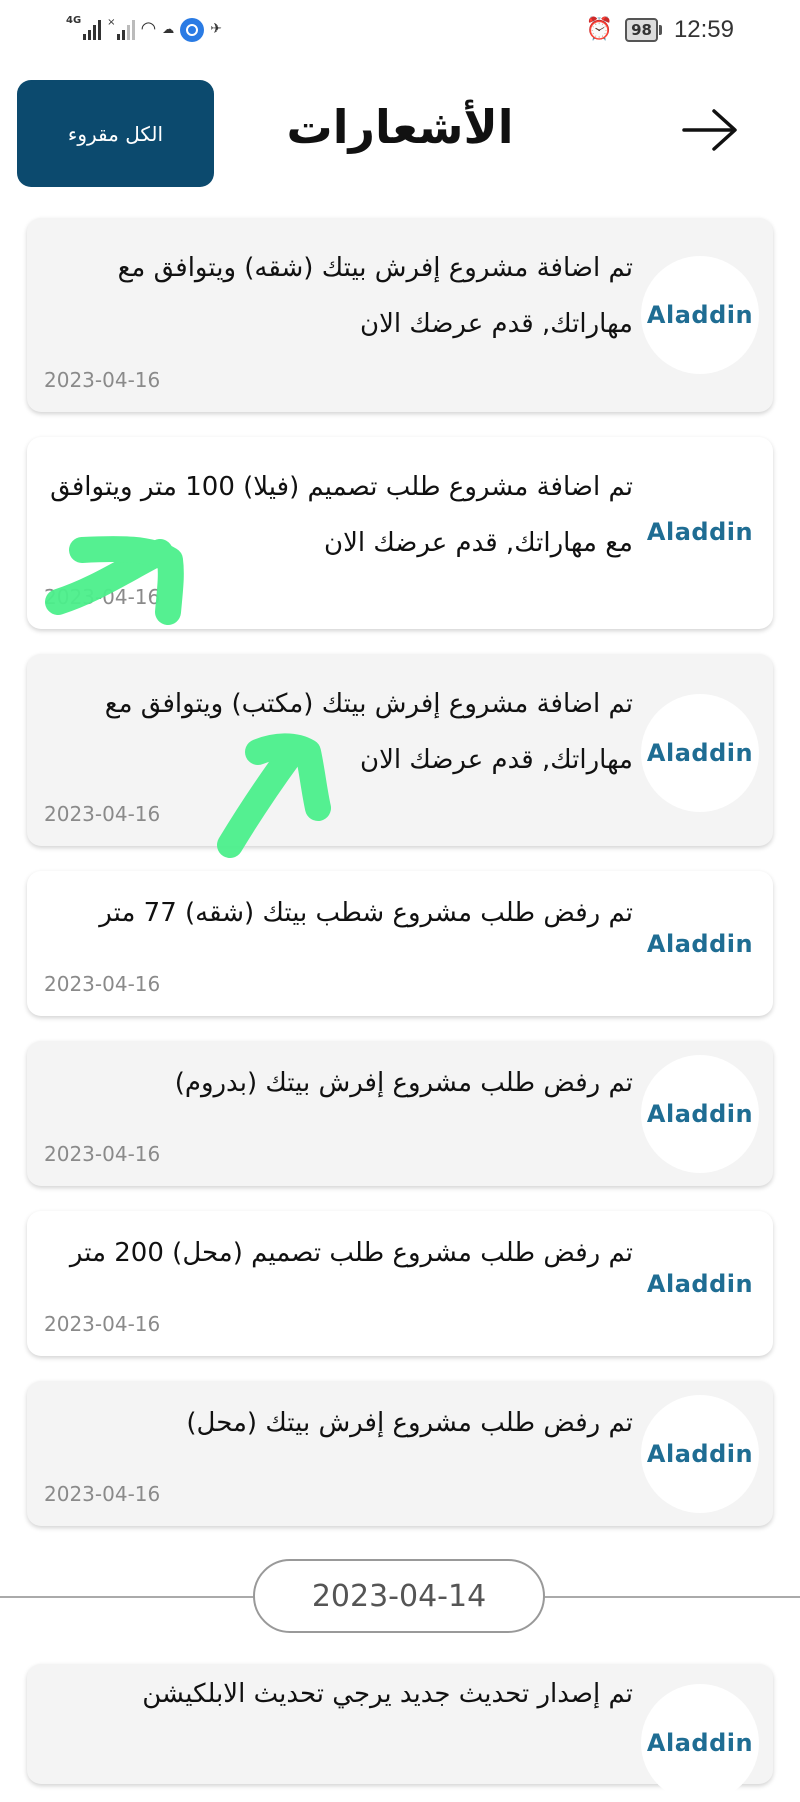 The image size is (800, 1802). What do you see at coordinates (599, 29) in the screenshot?
I see `alarm-icon: ⏰` at bounding box center [599, 29].